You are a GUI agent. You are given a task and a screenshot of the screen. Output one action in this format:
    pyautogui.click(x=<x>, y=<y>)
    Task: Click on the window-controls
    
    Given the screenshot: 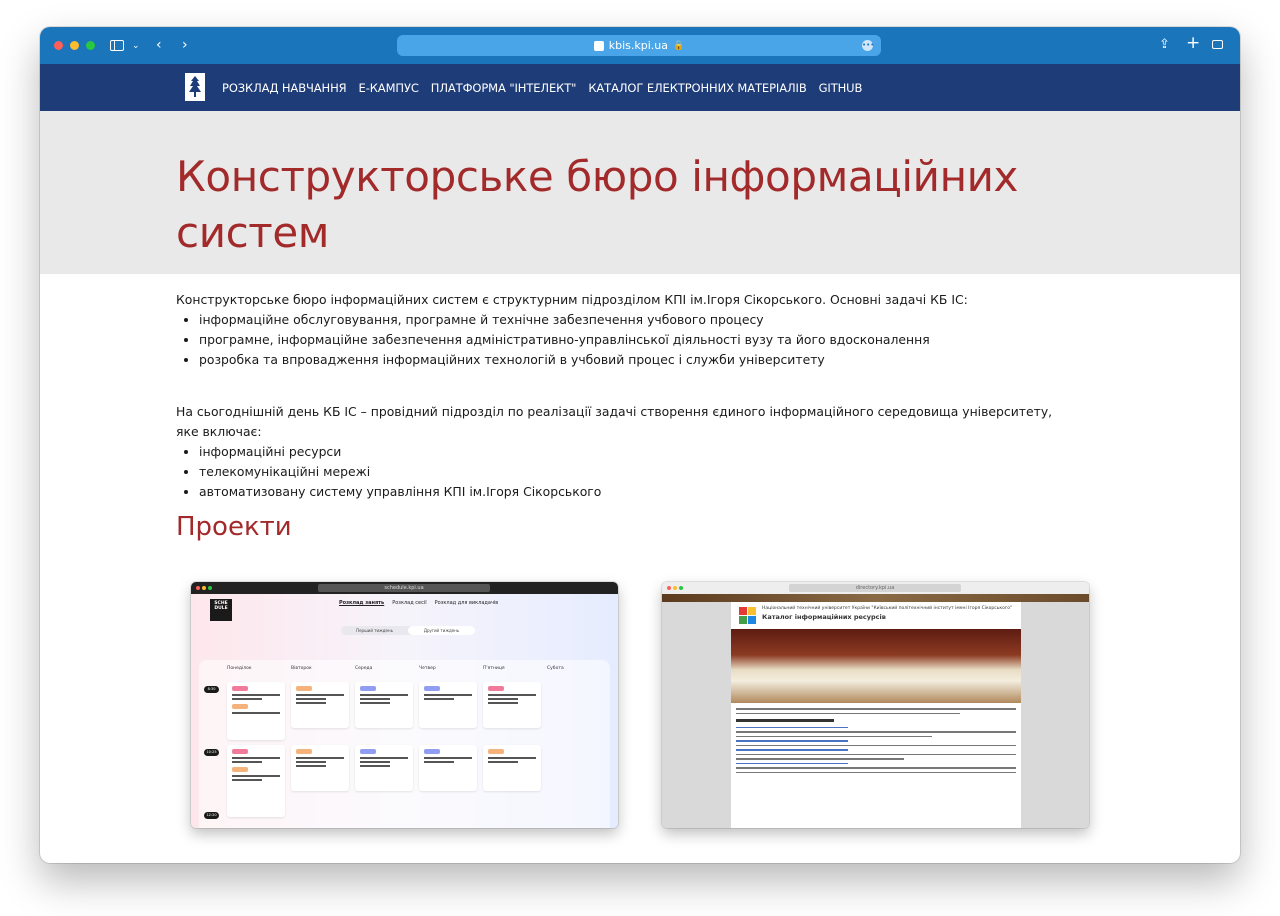 What is the action you would take?
    pyautogui.click(x=74, y=45)
    